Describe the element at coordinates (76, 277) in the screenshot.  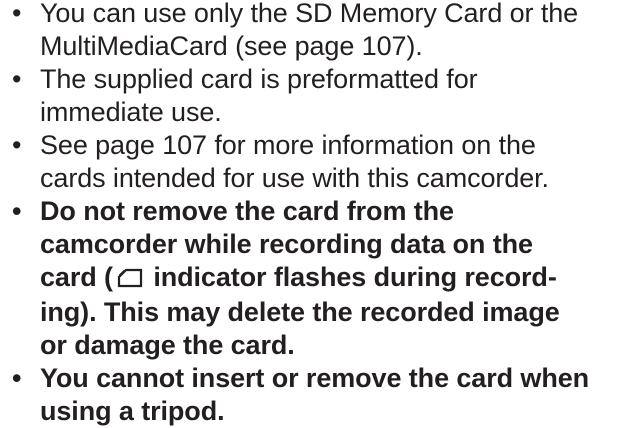
I see `warning-text-segment: card (` at that location.